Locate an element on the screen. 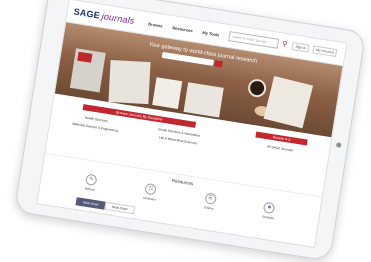 The width and height of the screenshot is (371, 262). logo-sub: journals is located at coordinates (118, 18).